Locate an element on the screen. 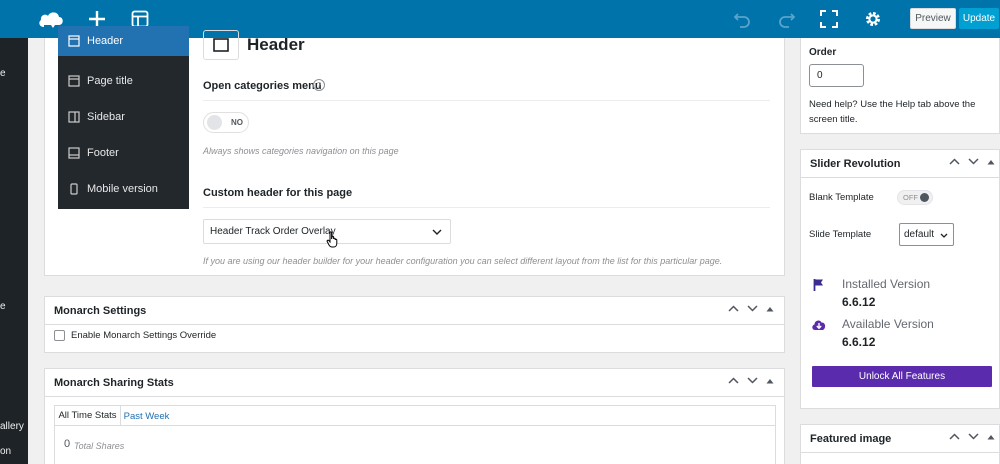 This screenshot has height=464, width=1000. header-section-title: Header is located at coordinates (276, 44).